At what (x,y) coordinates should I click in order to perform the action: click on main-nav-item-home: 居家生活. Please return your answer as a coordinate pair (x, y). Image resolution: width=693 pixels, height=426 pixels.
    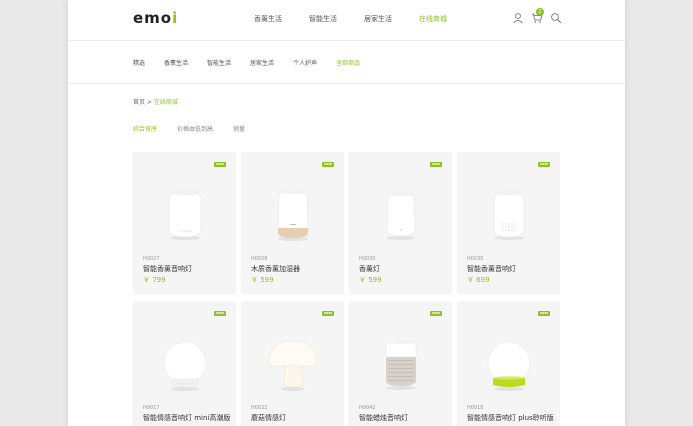
    Looking at the image, I should click on (378, 19).